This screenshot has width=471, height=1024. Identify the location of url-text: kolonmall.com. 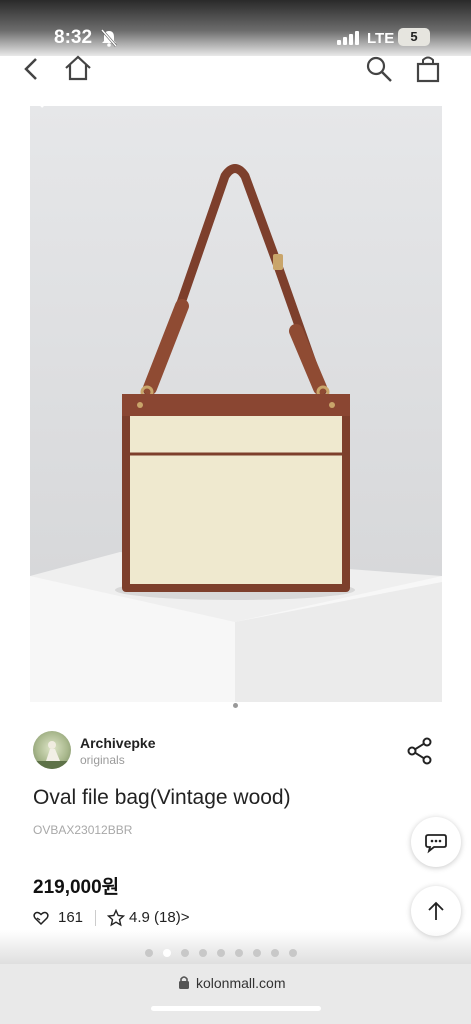
(240, 983).